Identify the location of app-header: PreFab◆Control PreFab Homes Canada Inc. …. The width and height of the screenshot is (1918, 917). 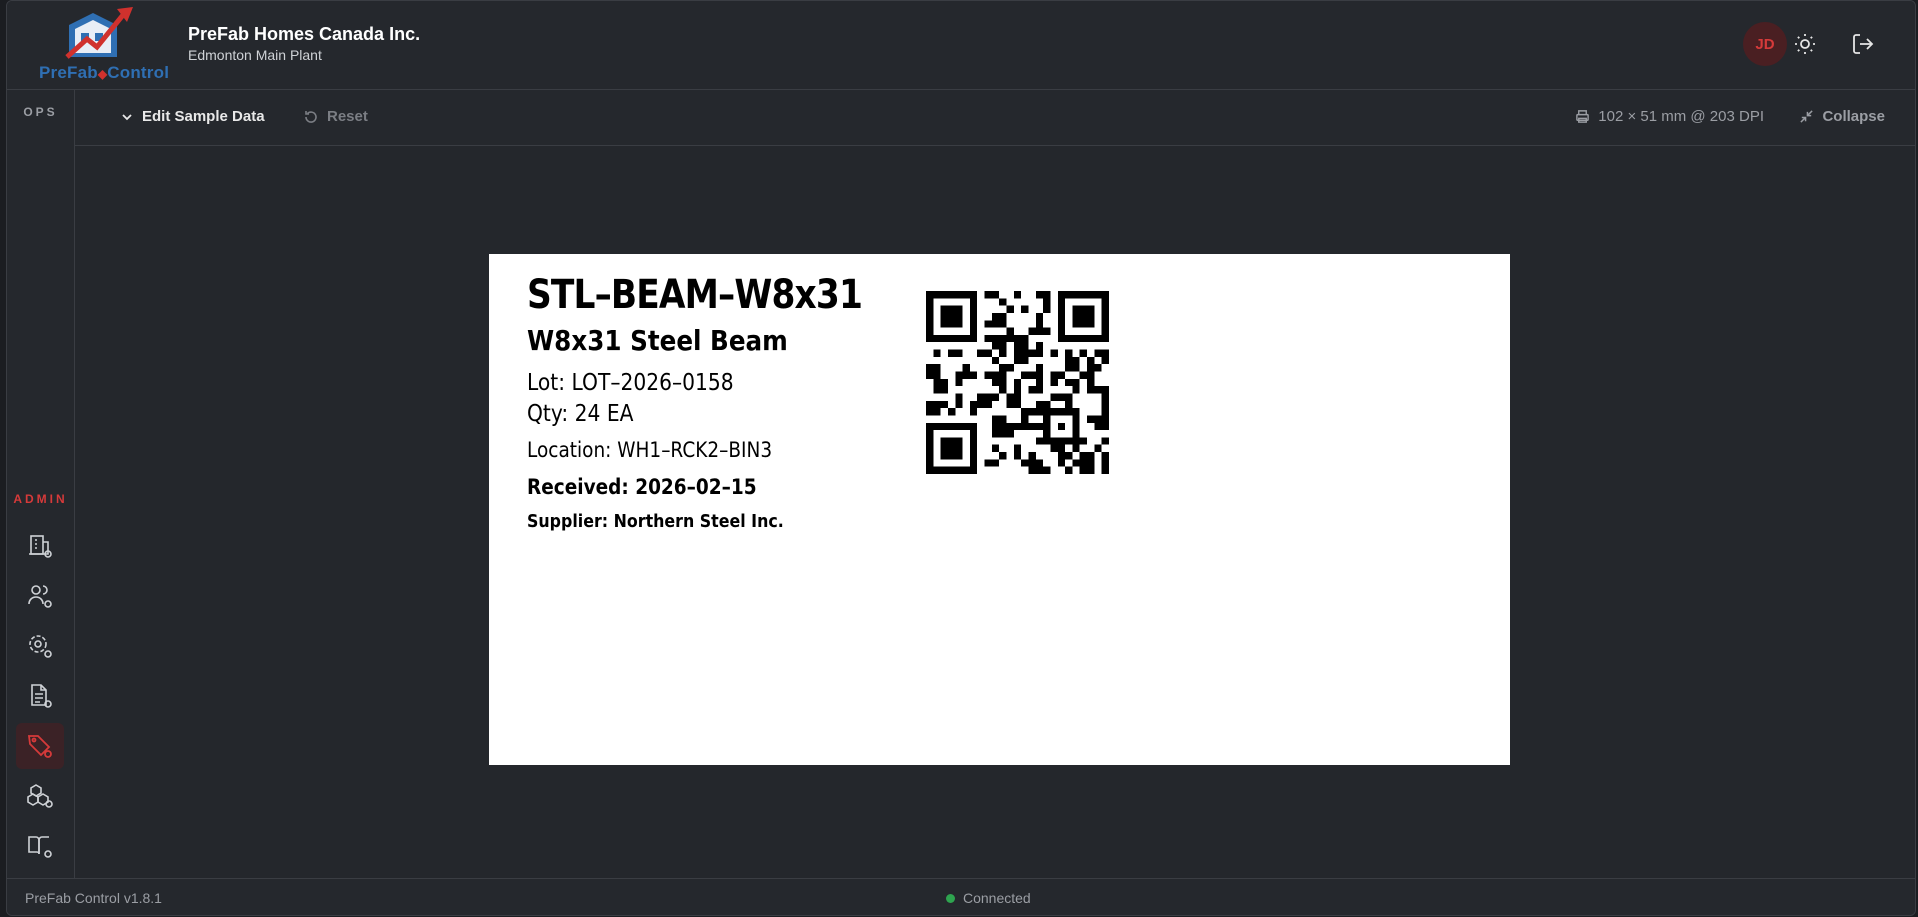
(961, 45).